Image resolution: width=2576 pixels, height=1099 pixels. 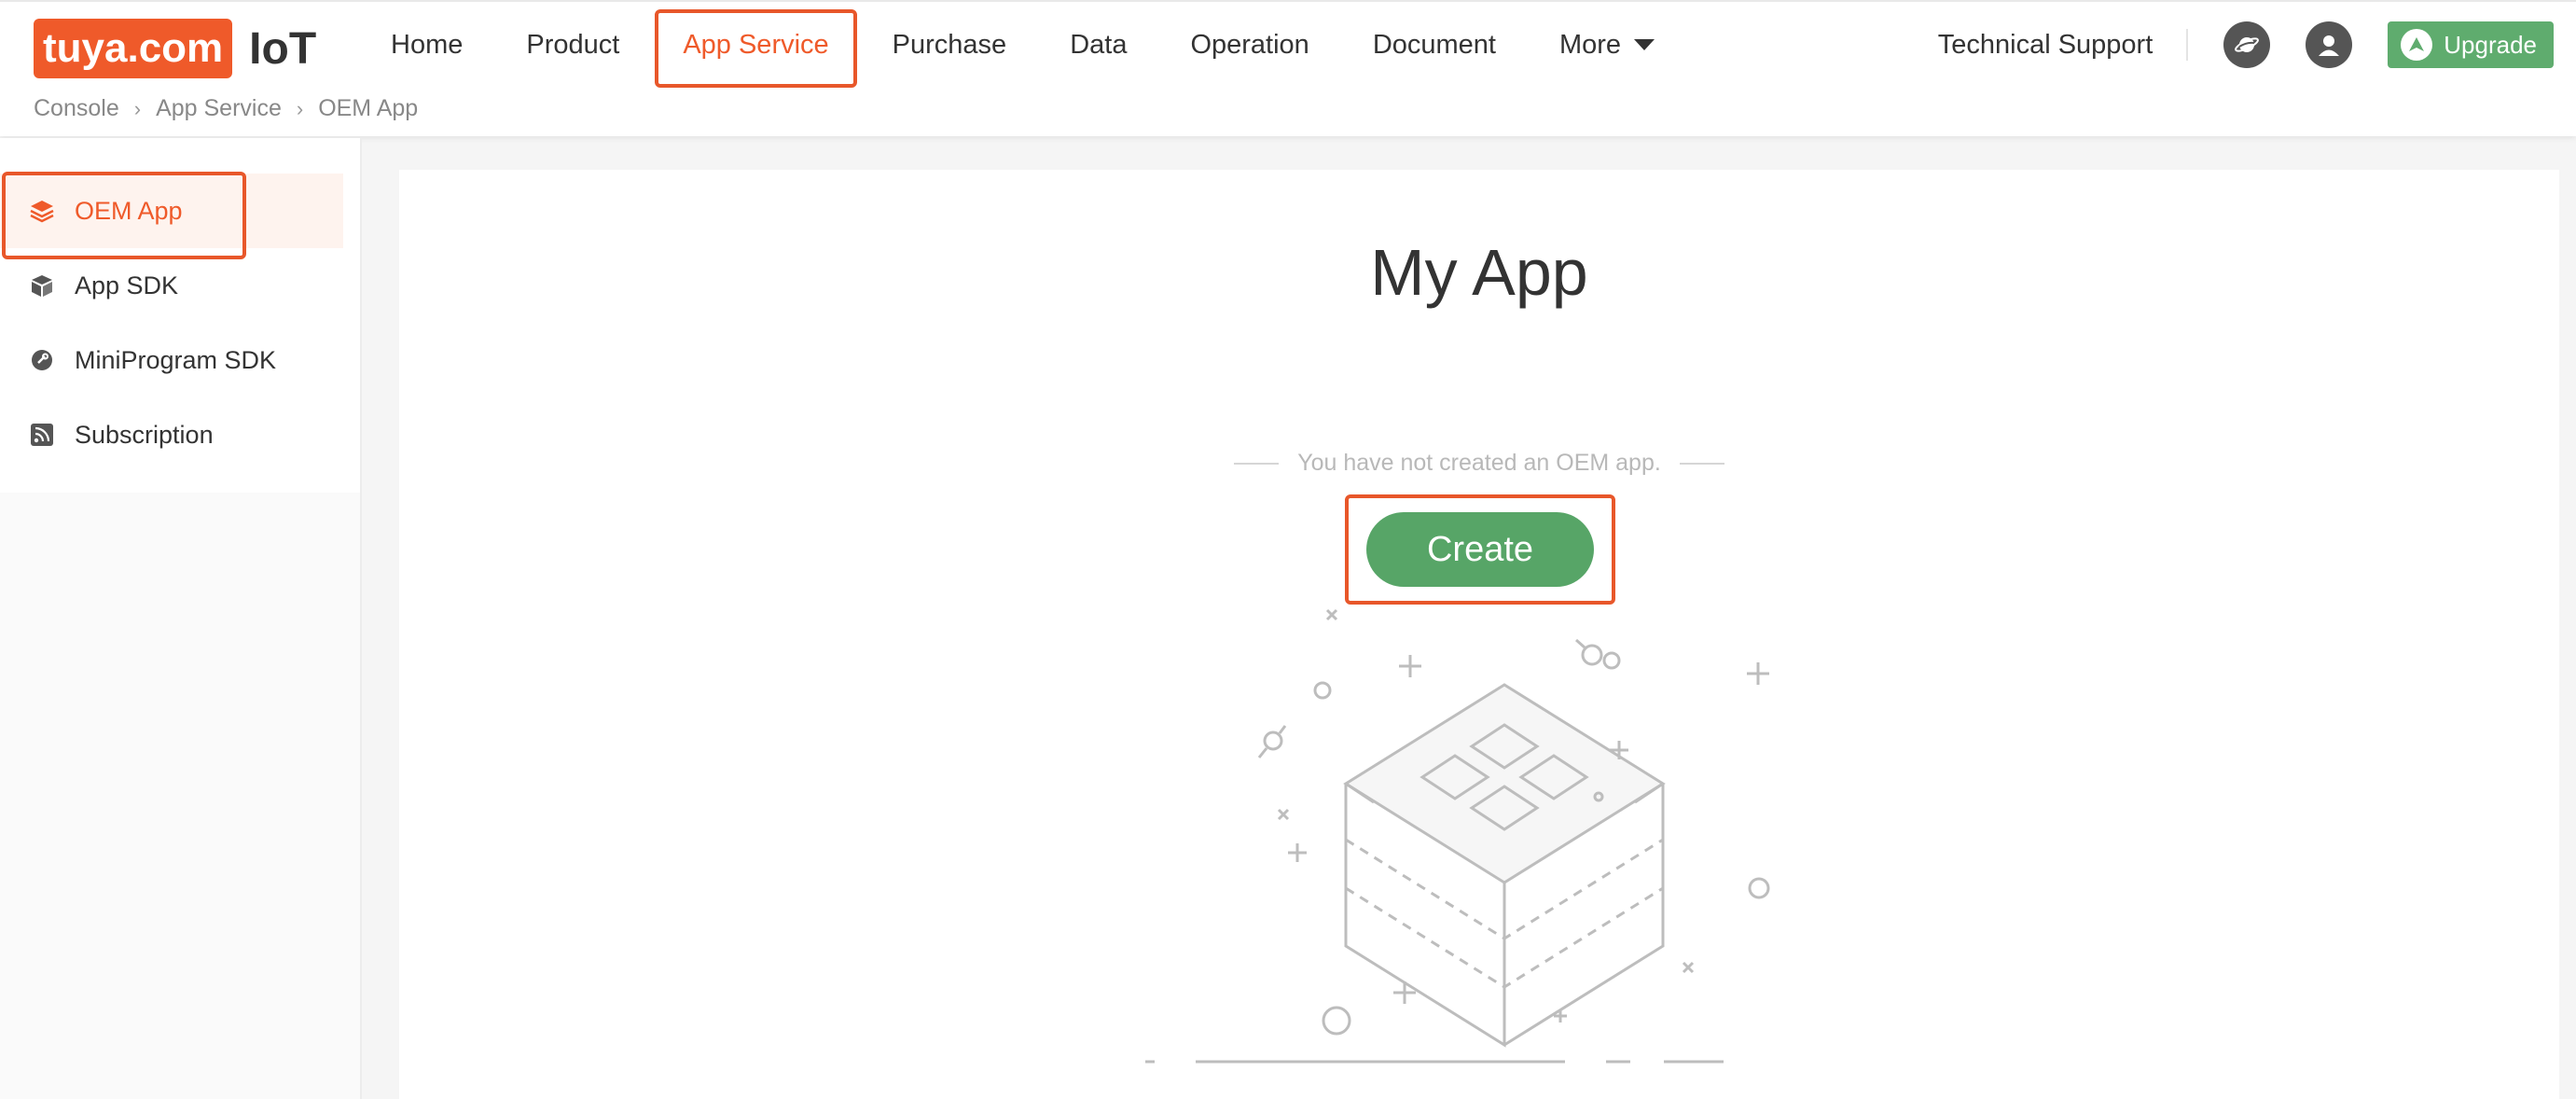 What do you see at coordinates (1479, 273) in the screenshot?
I see `page-title: My App` at bounding box center [1479, 273].